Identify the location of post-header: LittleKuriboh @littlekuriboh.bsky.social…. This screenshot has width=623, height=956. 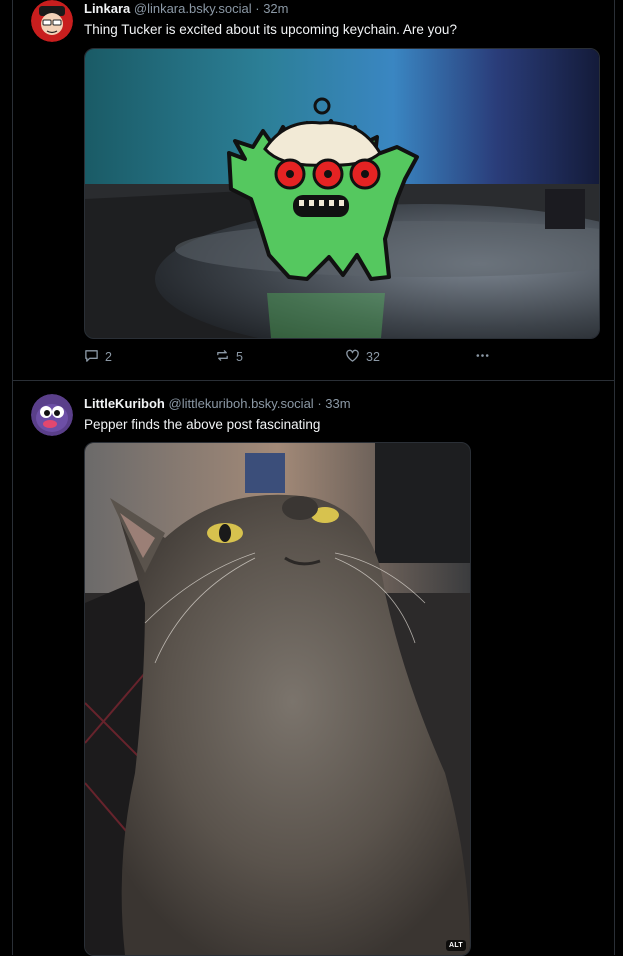
(217, 404).